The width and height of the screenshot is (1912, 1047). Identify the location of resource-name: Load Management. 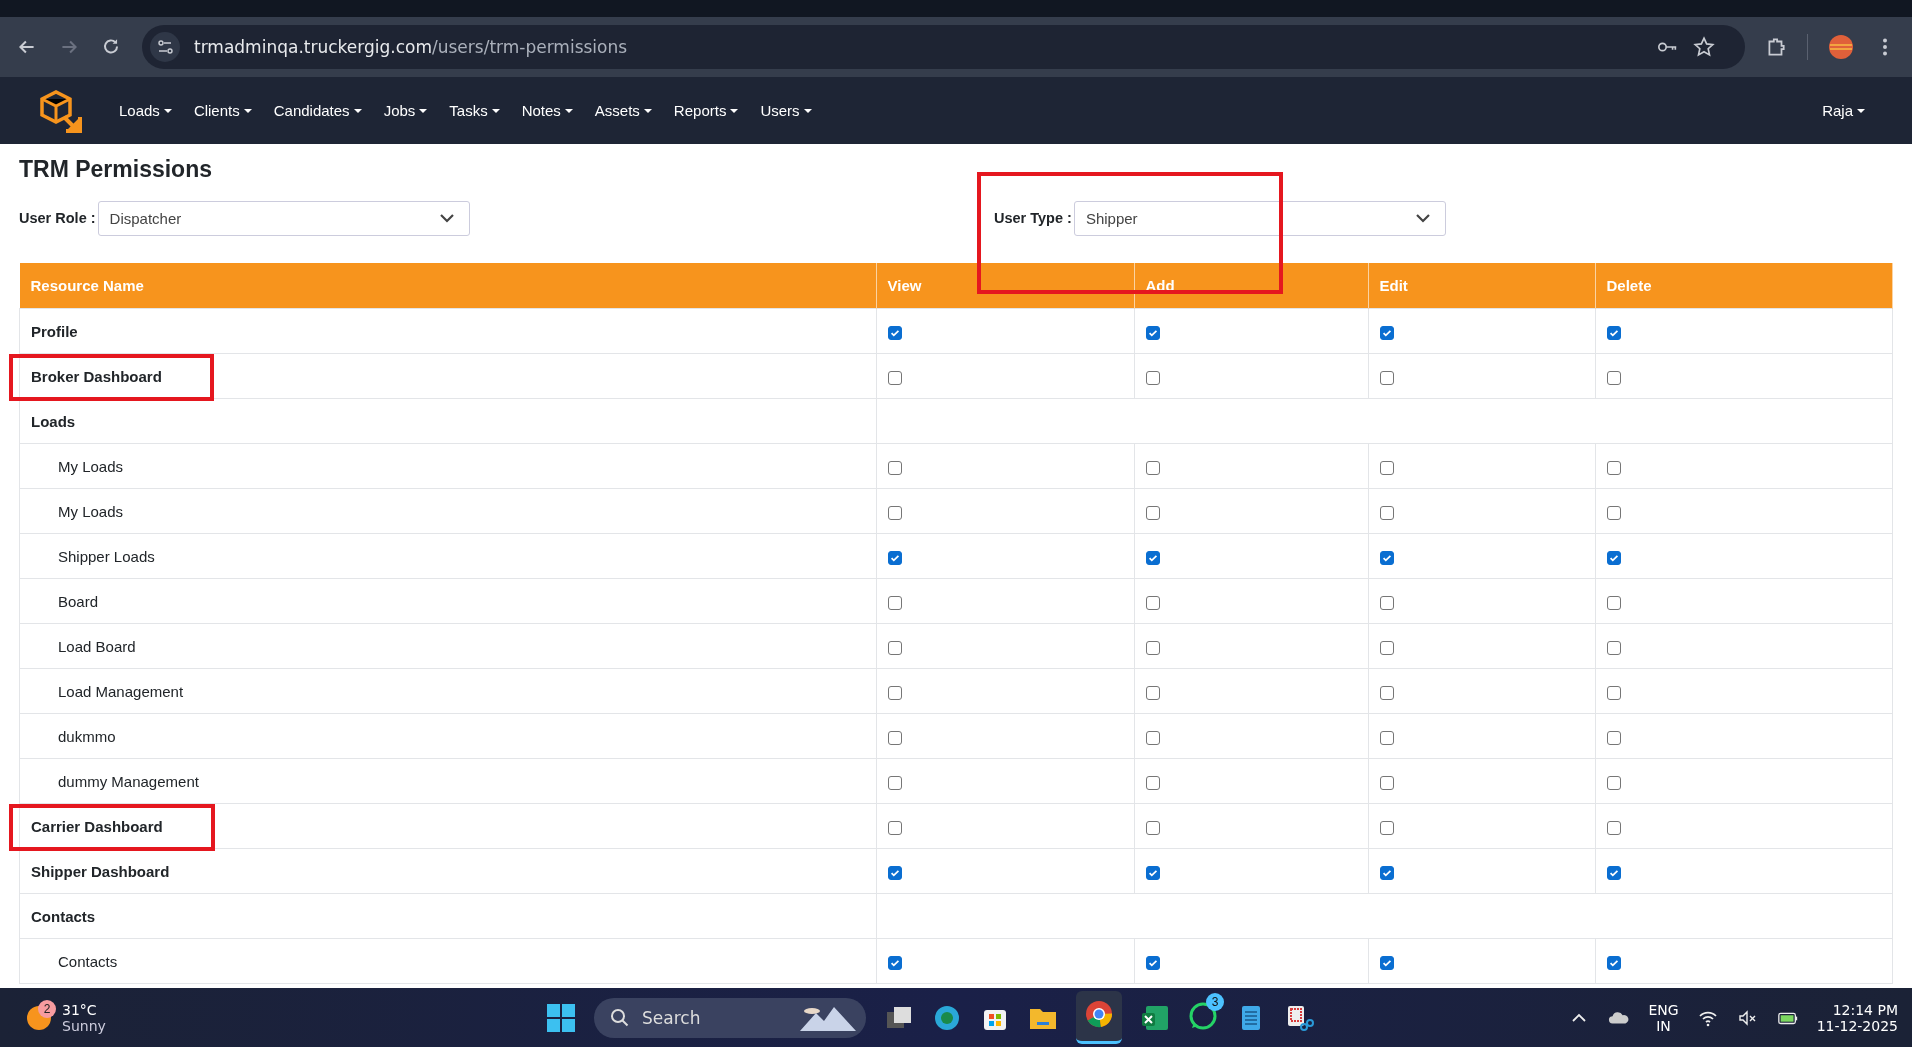
(121, 691).